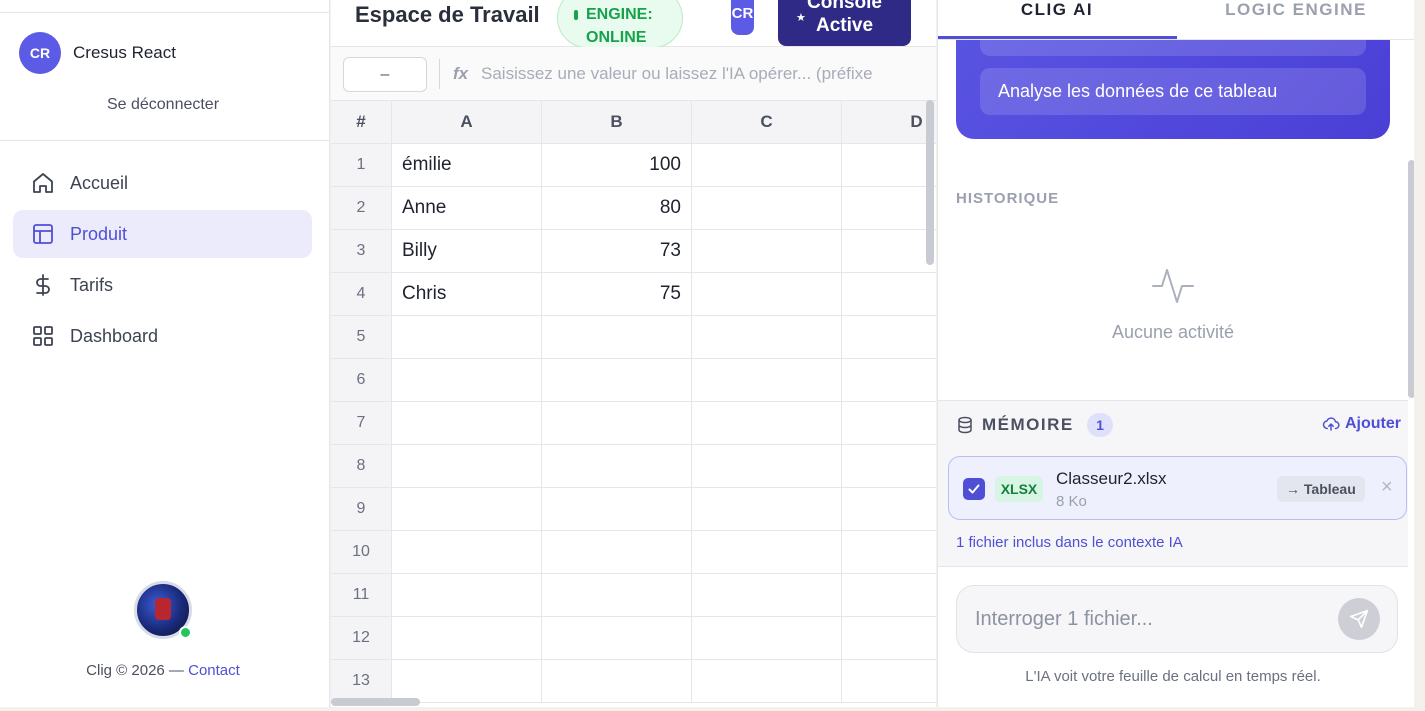 This screenshot has width=1425, height=711. I want to click on close-icon: ×, so click(1387, 487).